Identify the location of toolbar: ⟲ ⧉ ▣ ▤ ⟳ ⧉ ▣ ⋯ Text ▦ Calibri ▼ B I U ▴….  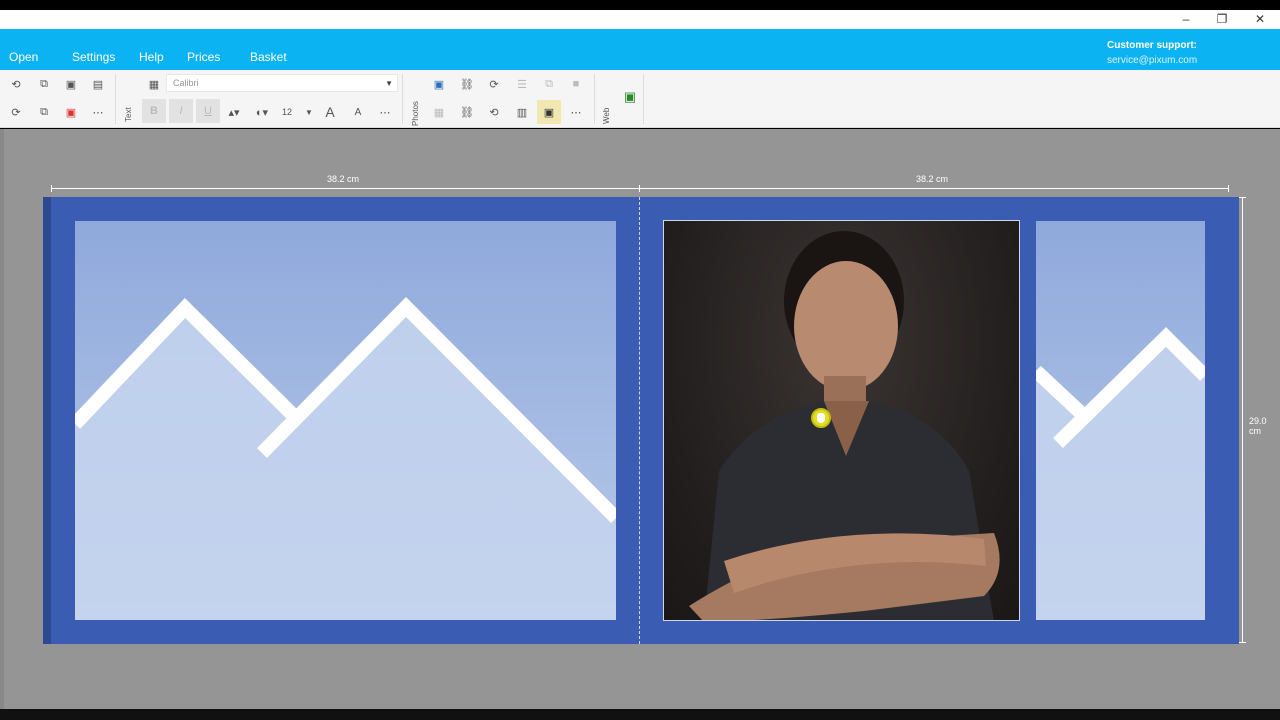
(640, 99).